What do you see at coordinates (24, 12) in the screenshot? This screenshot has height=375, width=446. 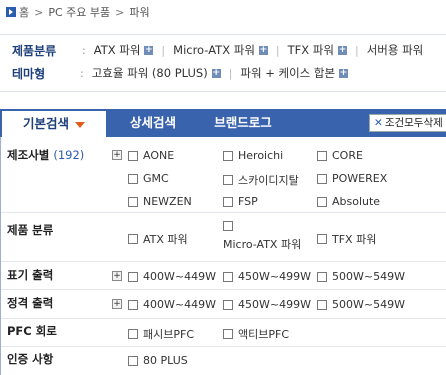 I see `breadcrumb-home: 홈` at bounding box center [24, 12].